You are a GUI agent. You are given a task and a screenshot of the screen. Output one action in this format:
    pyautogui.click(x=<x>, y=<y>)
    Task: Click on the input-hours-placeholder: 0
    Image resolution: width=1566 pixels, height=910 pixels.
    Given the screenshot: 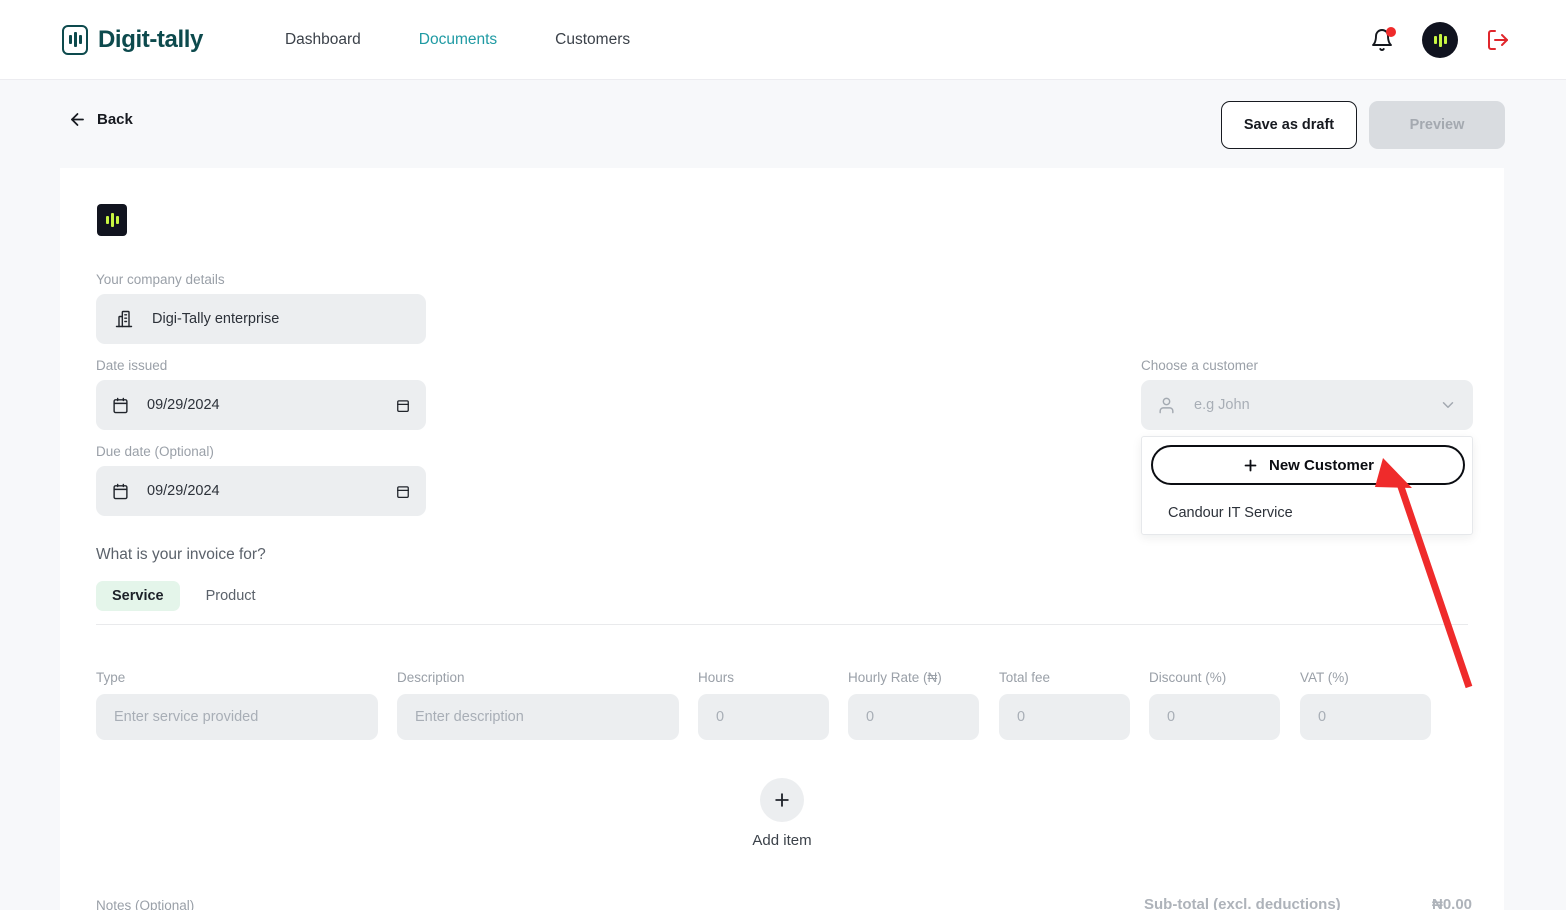 What is the action you would take?
    pyautogui.click(x=720, y=717)
    